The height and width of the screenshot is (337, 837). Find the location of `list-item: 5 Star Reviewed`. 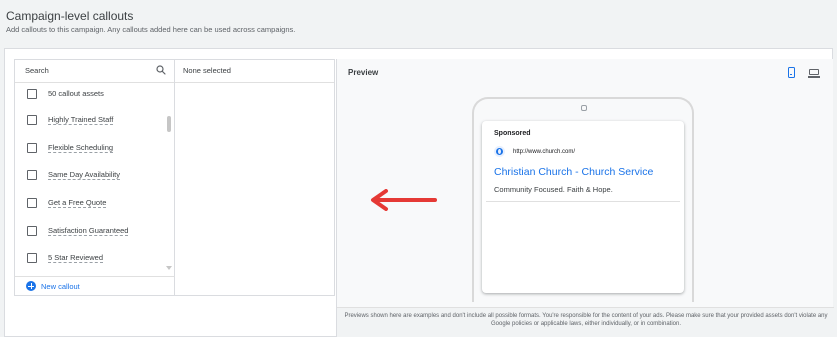

list-item: 5 Star Reviewed is located at coordinates (90, 259).